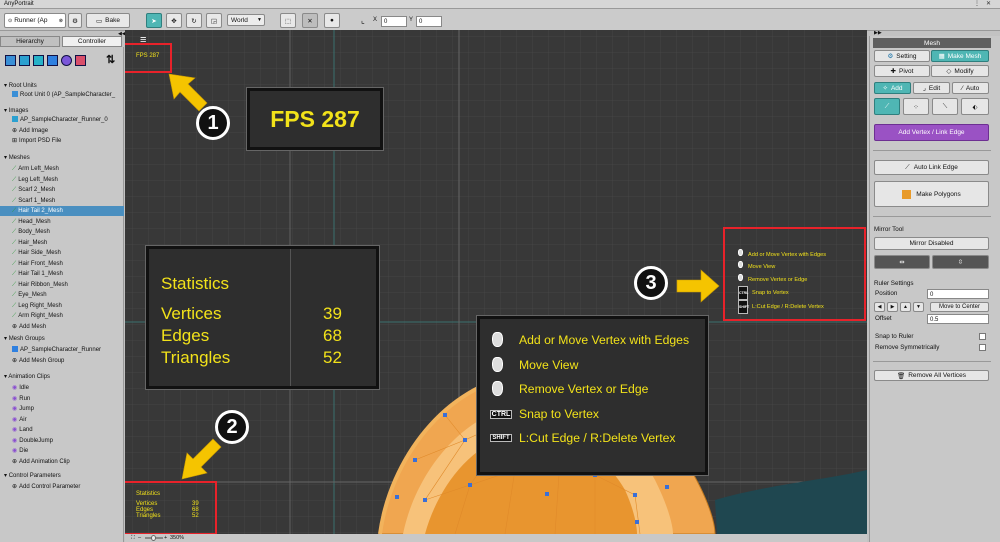 This screenshot has width=1000, height=542. I want to click on list-item: ⊕ Add Mesh, so click(67, 327).